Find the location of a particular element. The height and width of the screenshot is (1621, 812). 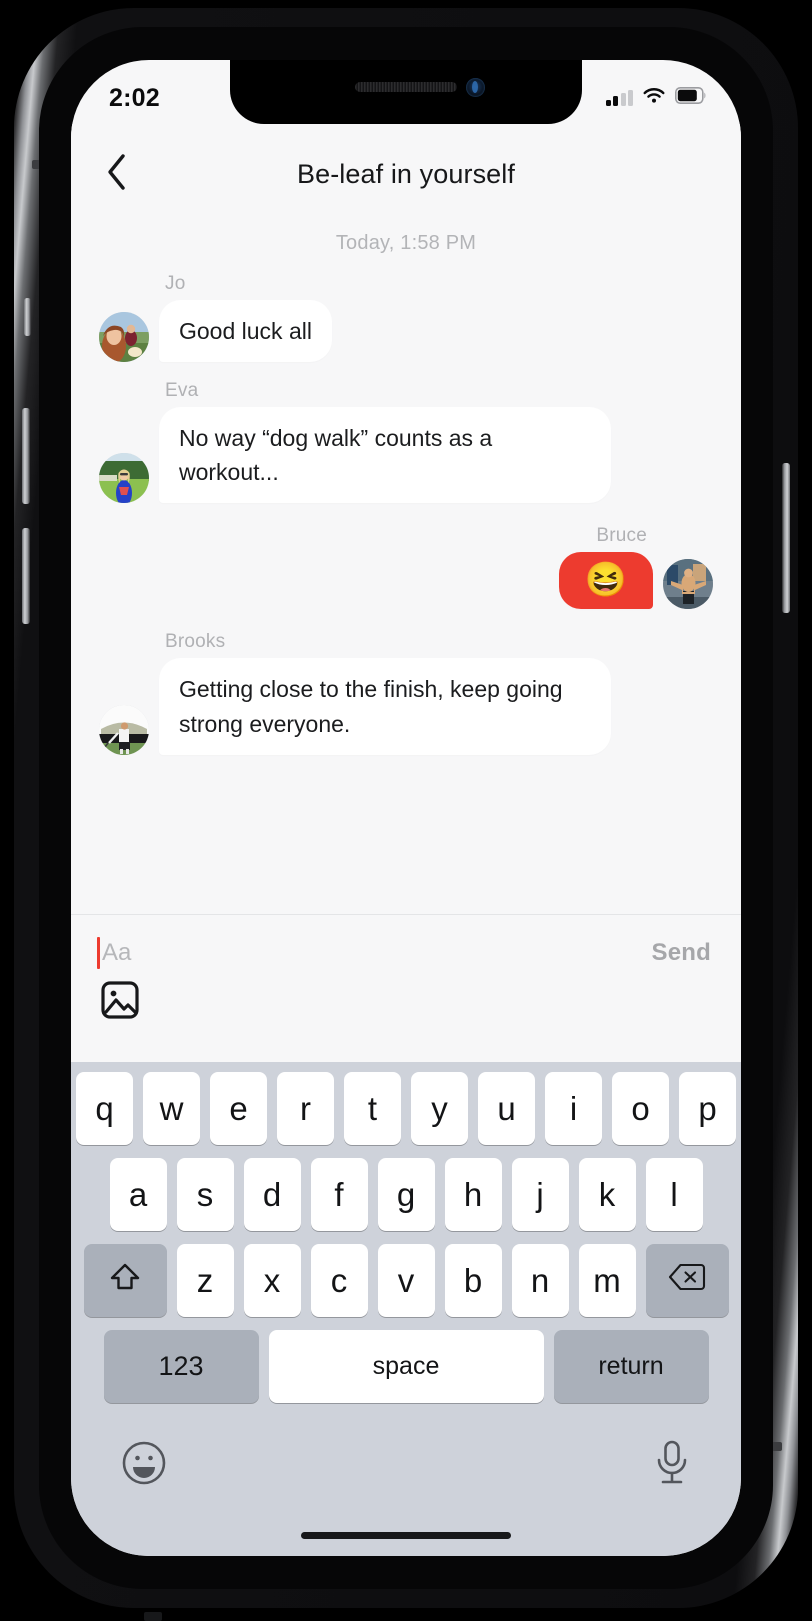

key-l: l is located at coordinates (674, 1194).